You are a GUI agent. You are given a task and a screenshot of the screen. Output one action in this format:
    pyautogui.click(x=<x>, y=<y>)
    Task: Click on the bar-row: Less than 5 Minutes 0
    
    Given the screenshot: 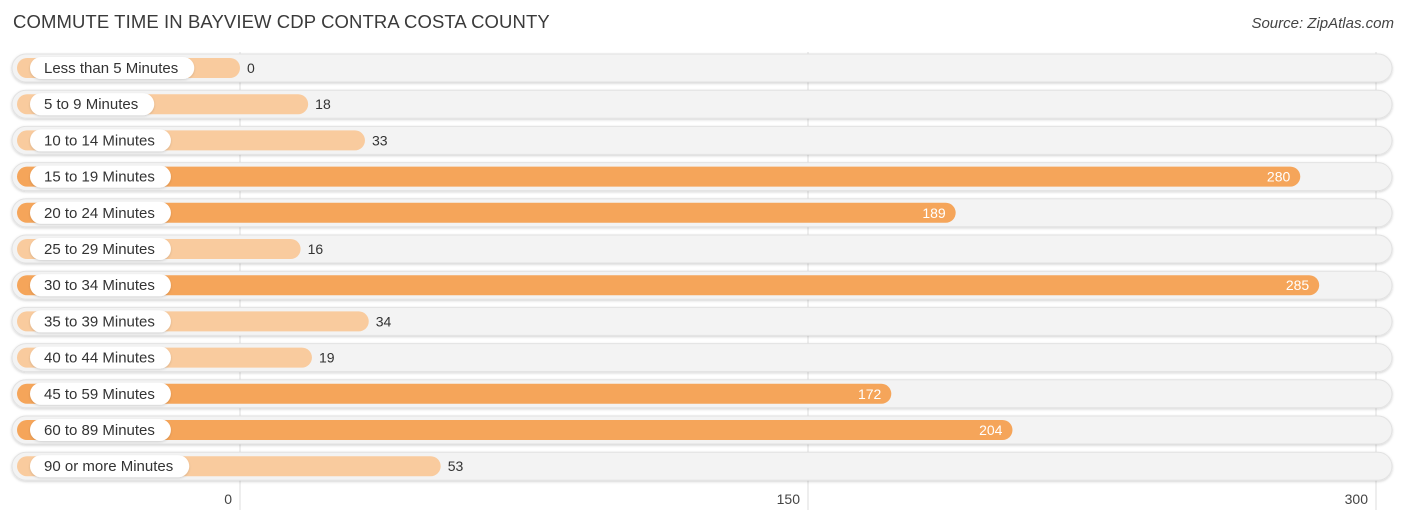 What is the action you would take?
    pyautogui.click(x=702, y=68)
    